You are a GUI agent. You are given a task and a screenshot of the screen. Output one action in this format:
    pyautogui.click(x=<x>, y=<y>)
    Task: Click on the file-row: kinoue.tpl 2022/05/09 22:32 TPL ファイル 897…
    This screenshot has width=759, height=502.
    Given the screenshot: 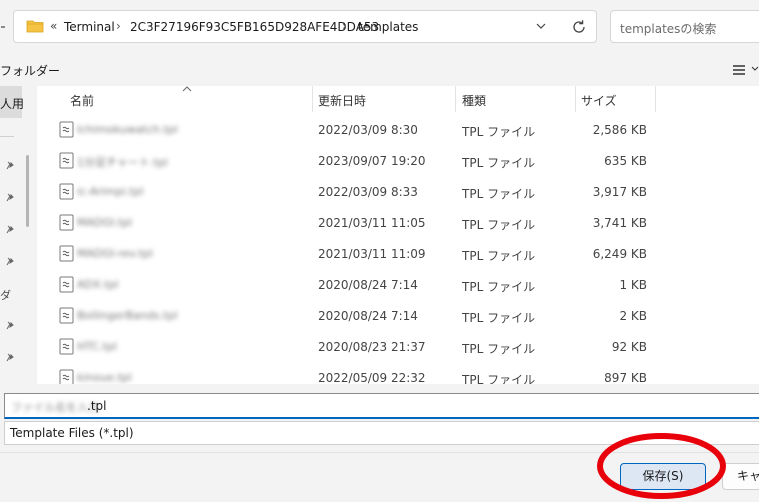 What is the action you would take?
    pyautogui.click(x=398, y=373)
    